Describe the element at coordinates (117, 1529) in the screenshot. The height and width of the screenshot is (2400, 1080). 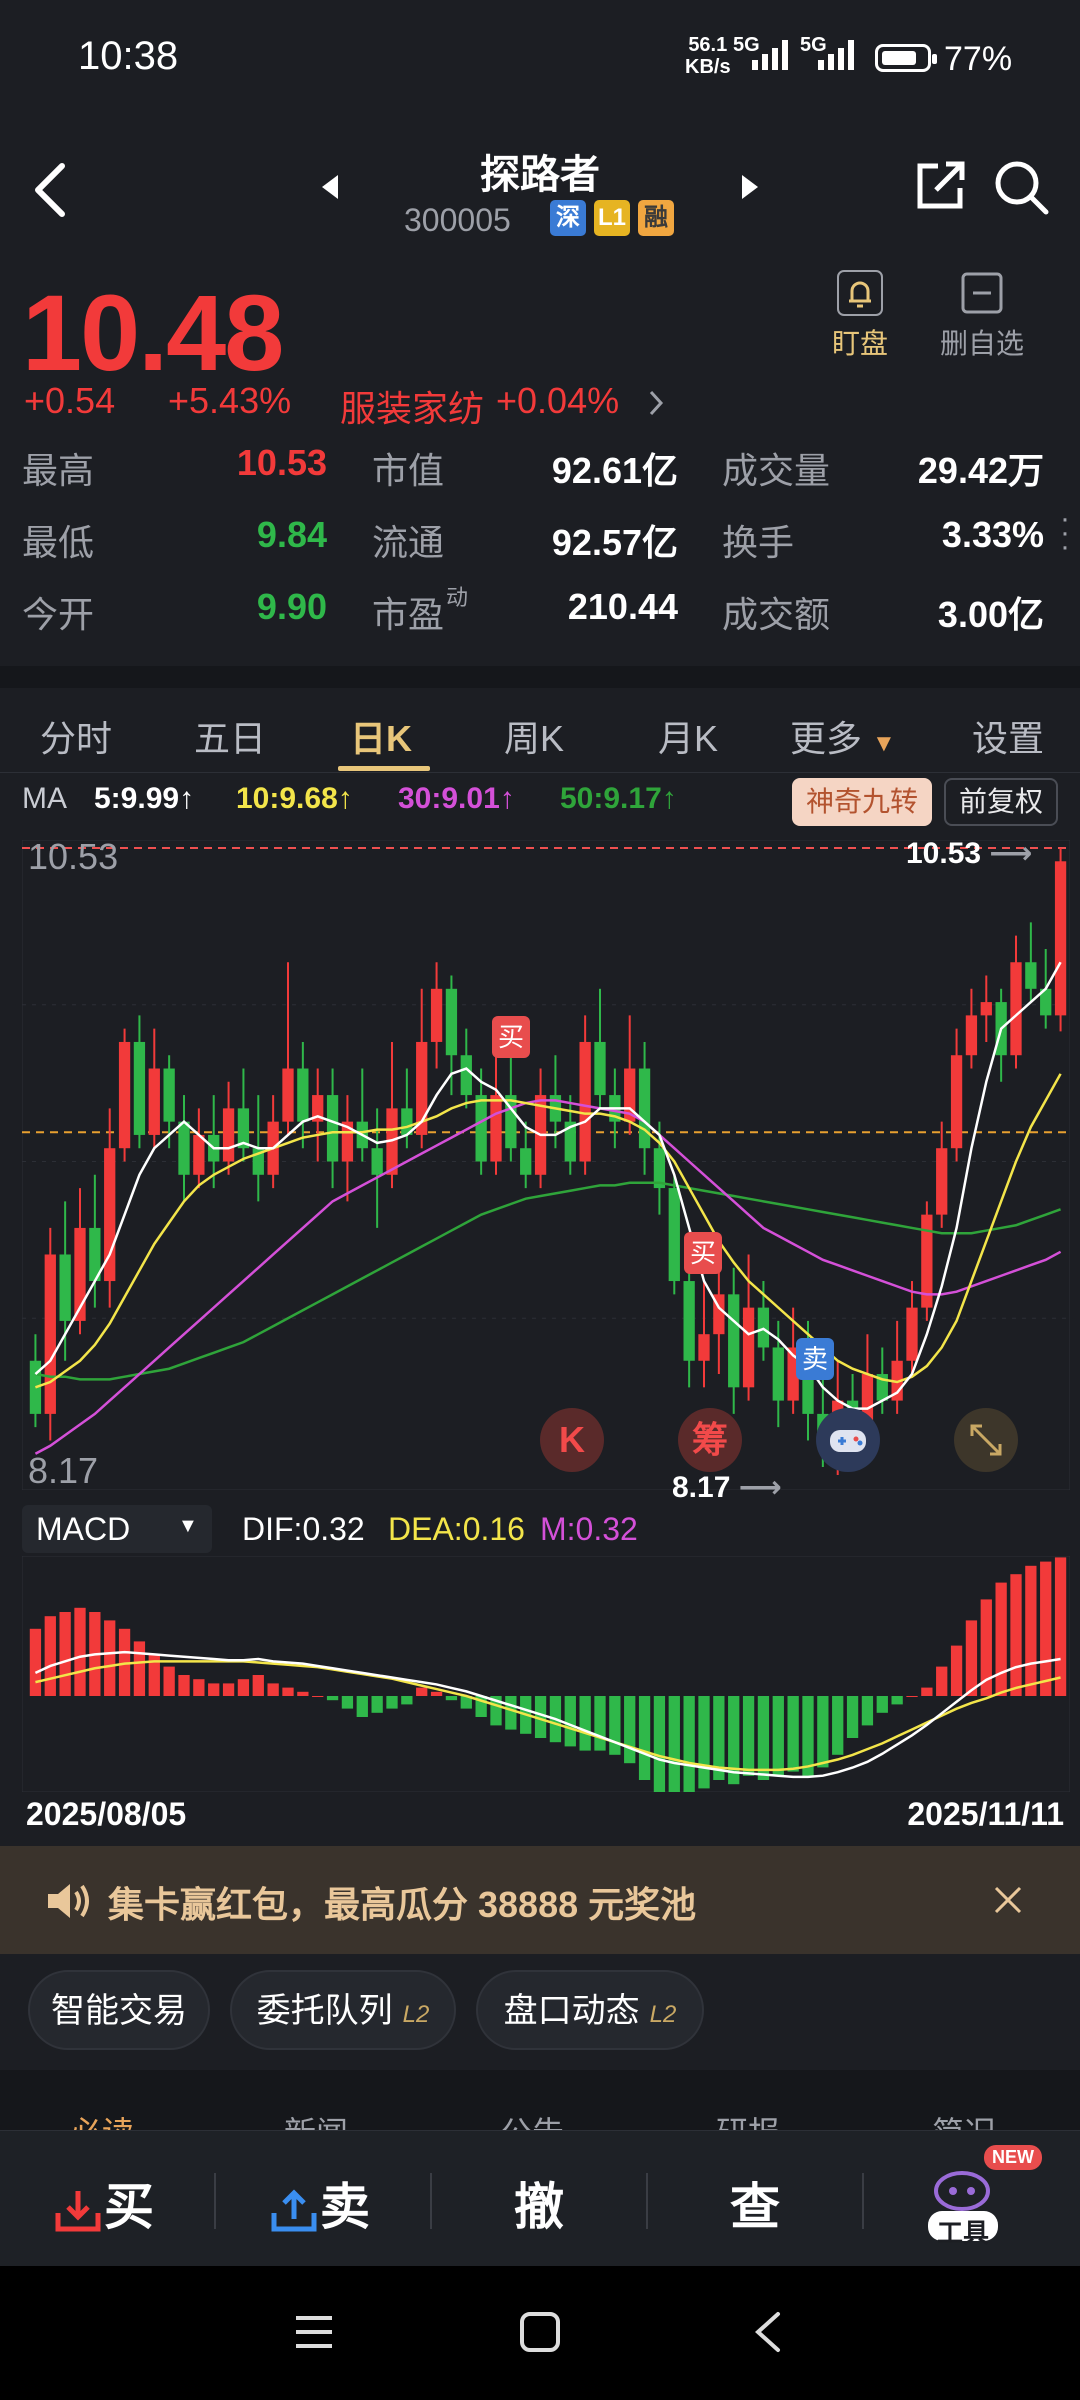
I see `indicator-select: MACD ▼` at that location.